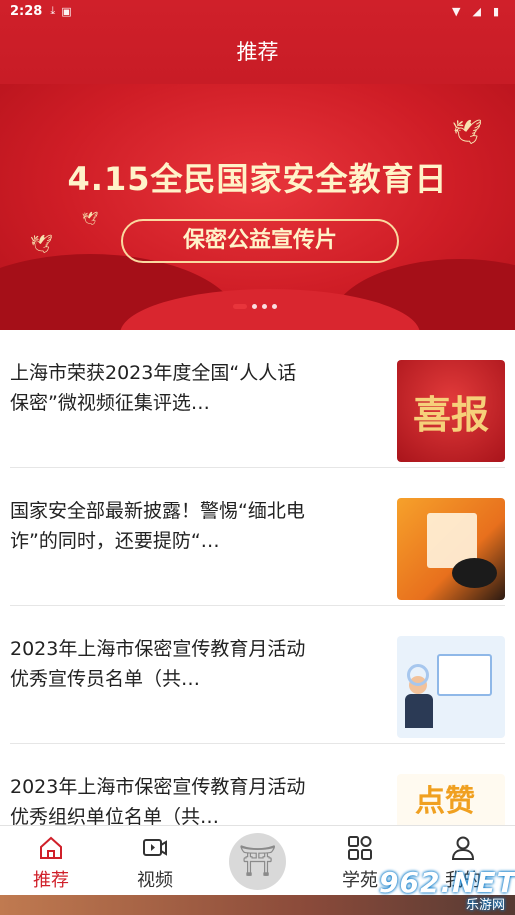 The height and width of the screenshot is (915, 515). Describe the element at coordinates (155, 847) in the screenshot. I see `video-icon` at that location.